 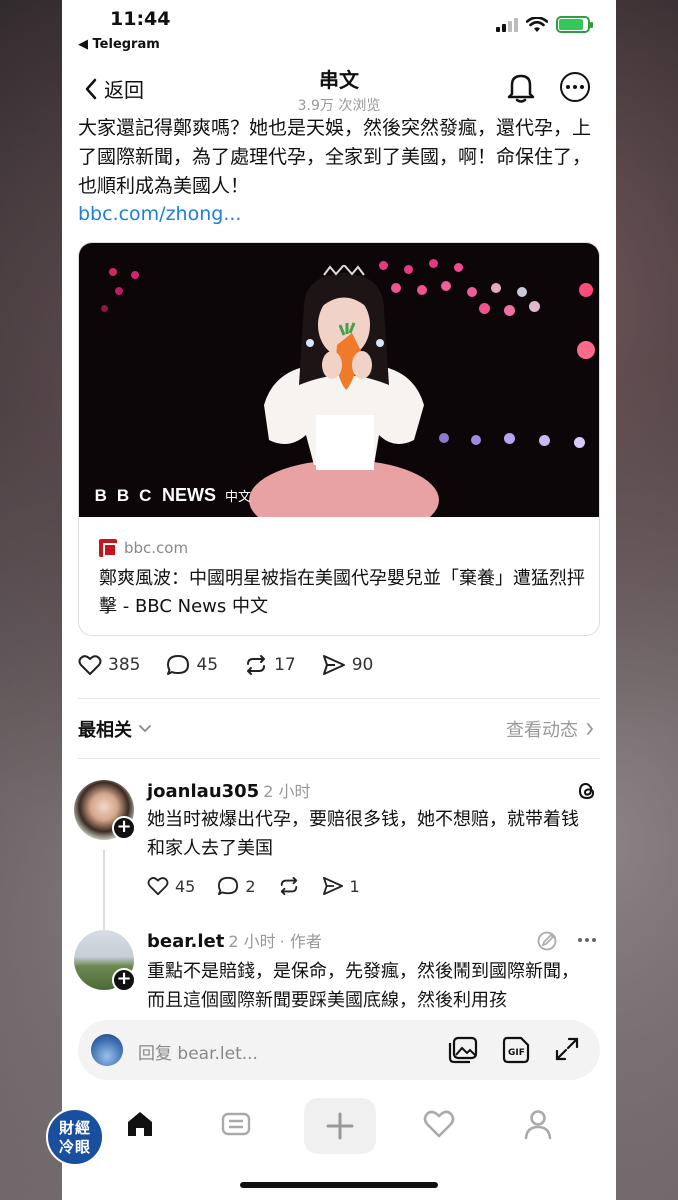 What do you see at coordinates (264, 886) in the screenshot?
I see `comment-actions: 45 2 1` at bounding box center [264, 886].